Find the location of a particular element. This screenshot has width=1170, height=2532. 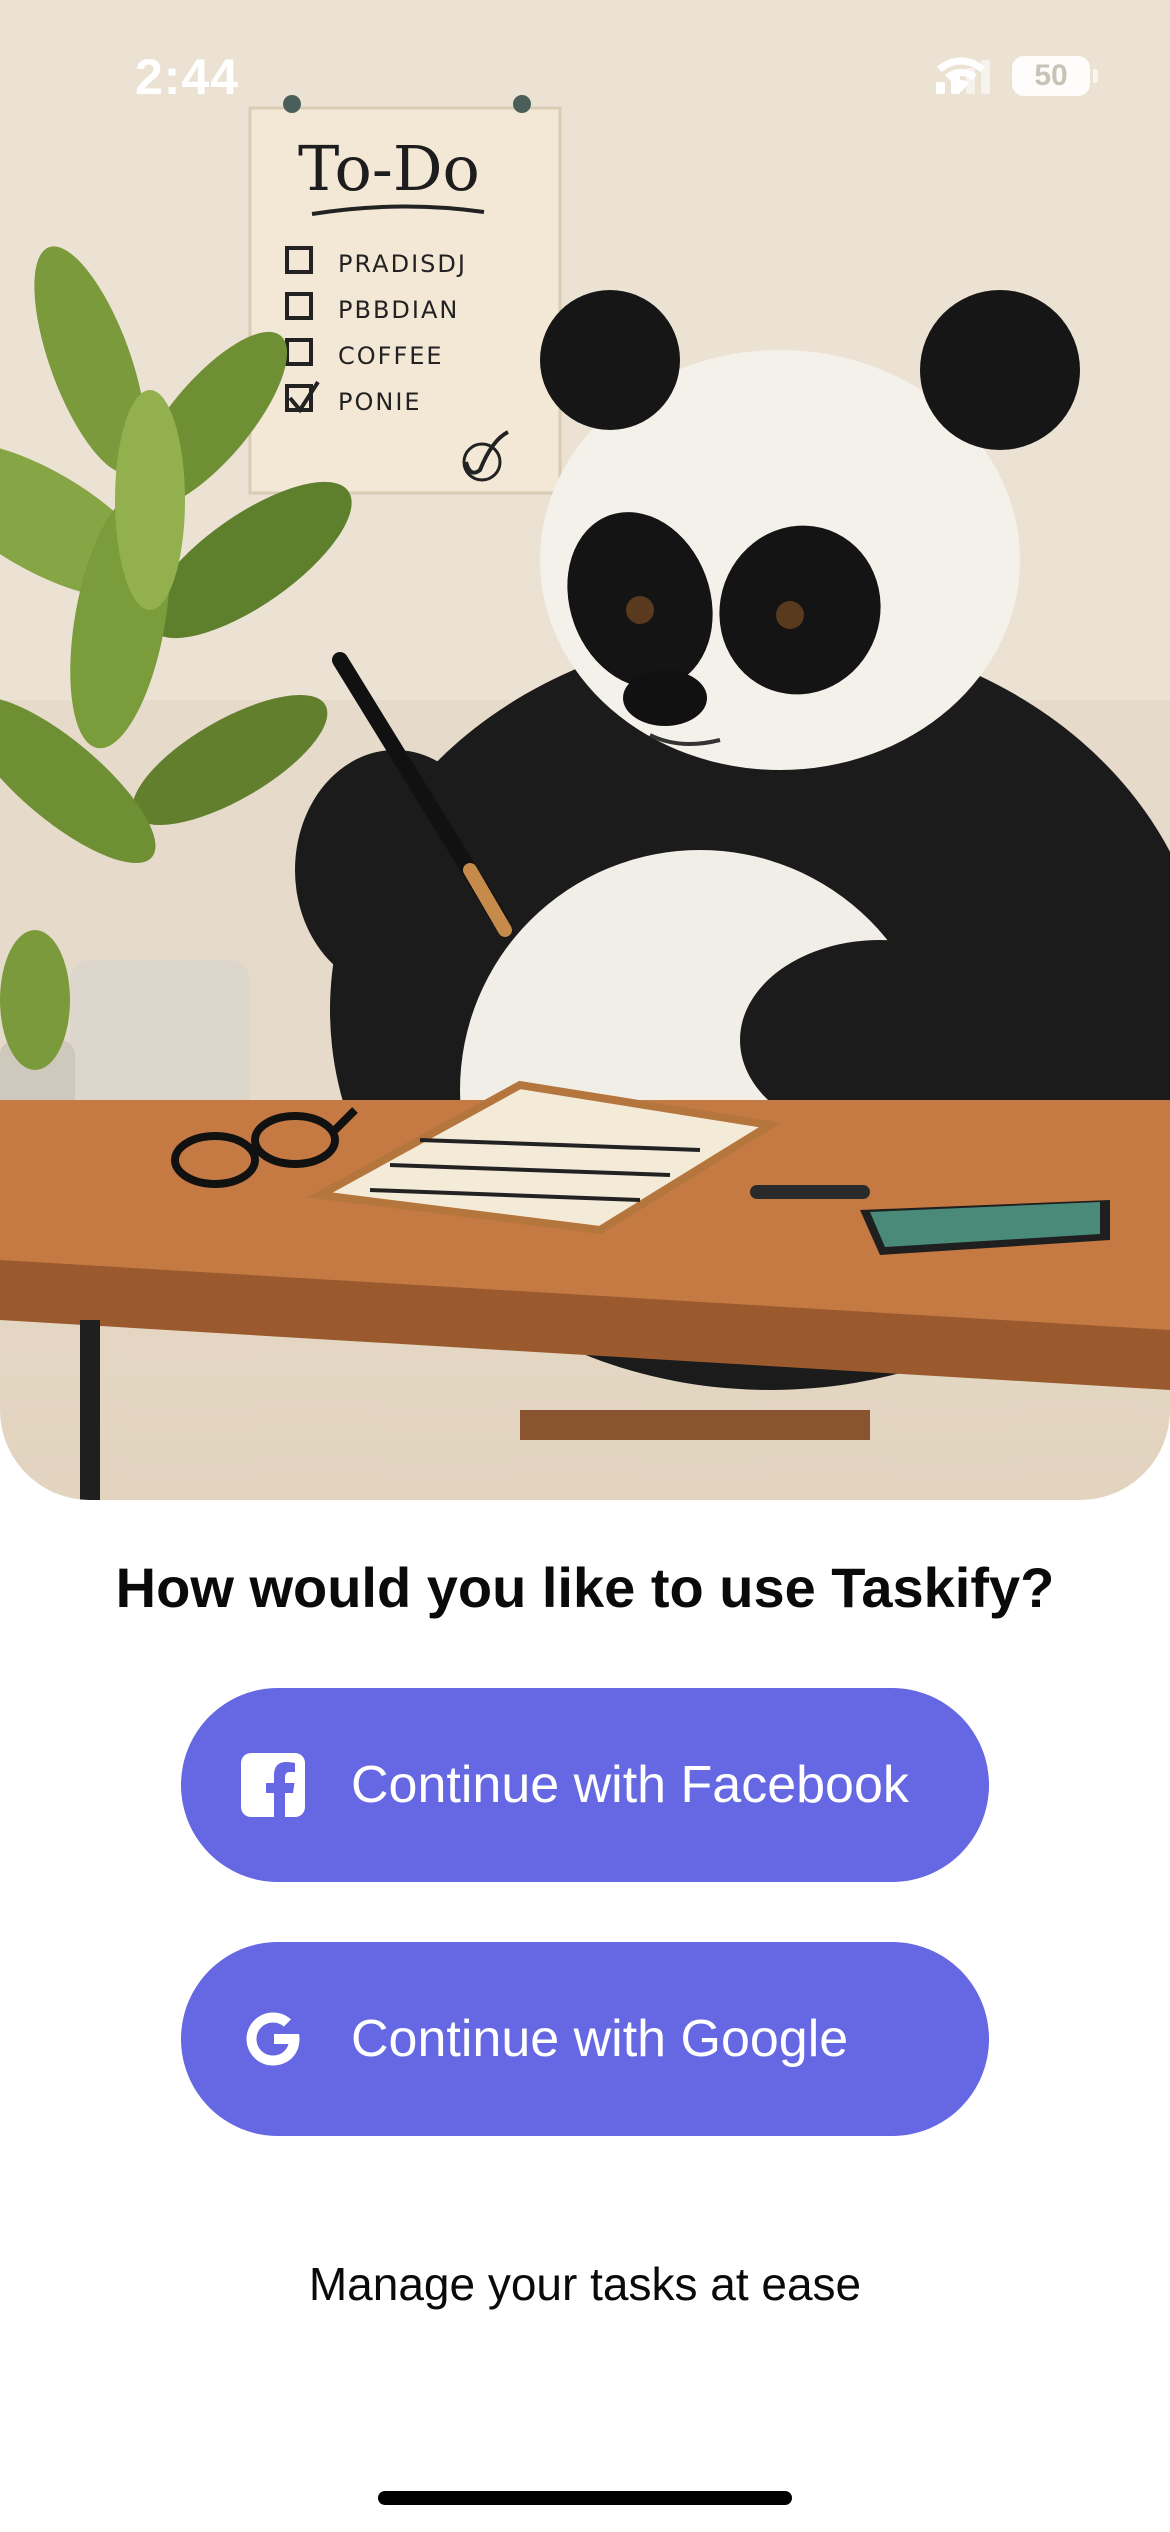

desk-pen is located at coordinates (810, 1192).